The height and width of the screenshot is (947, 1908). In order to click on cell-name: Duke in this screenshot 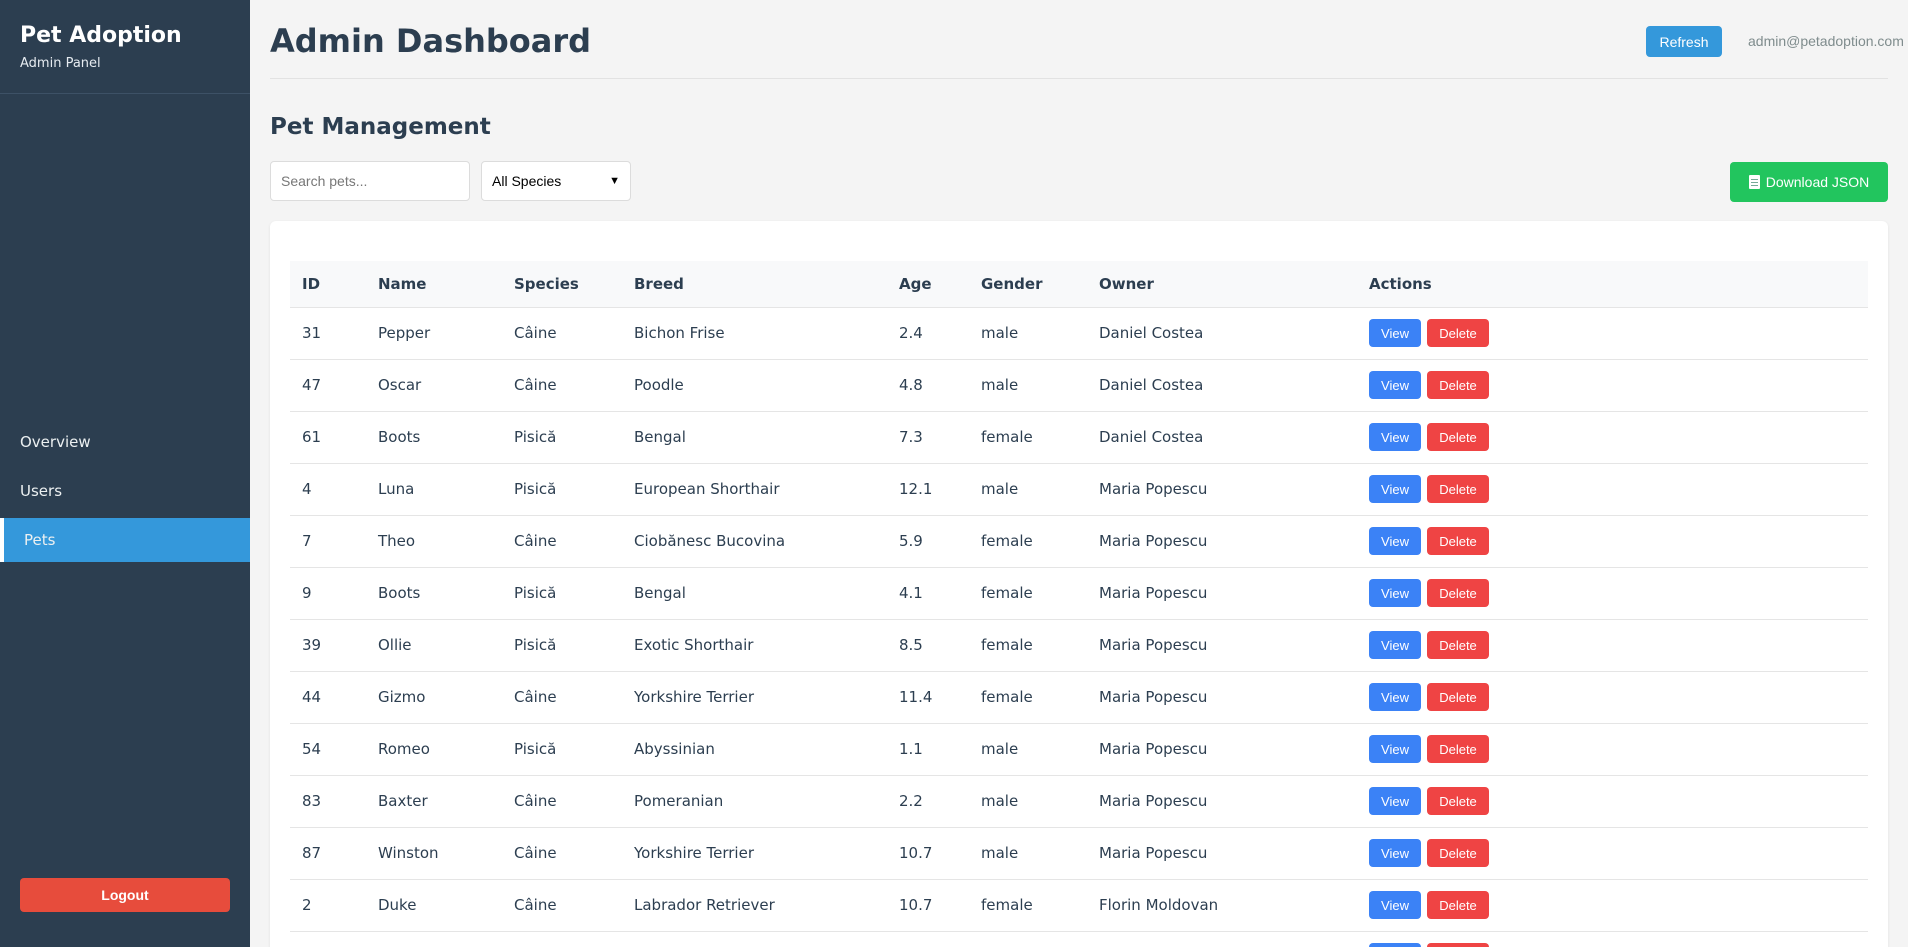, I will do `click(434, 905)`.